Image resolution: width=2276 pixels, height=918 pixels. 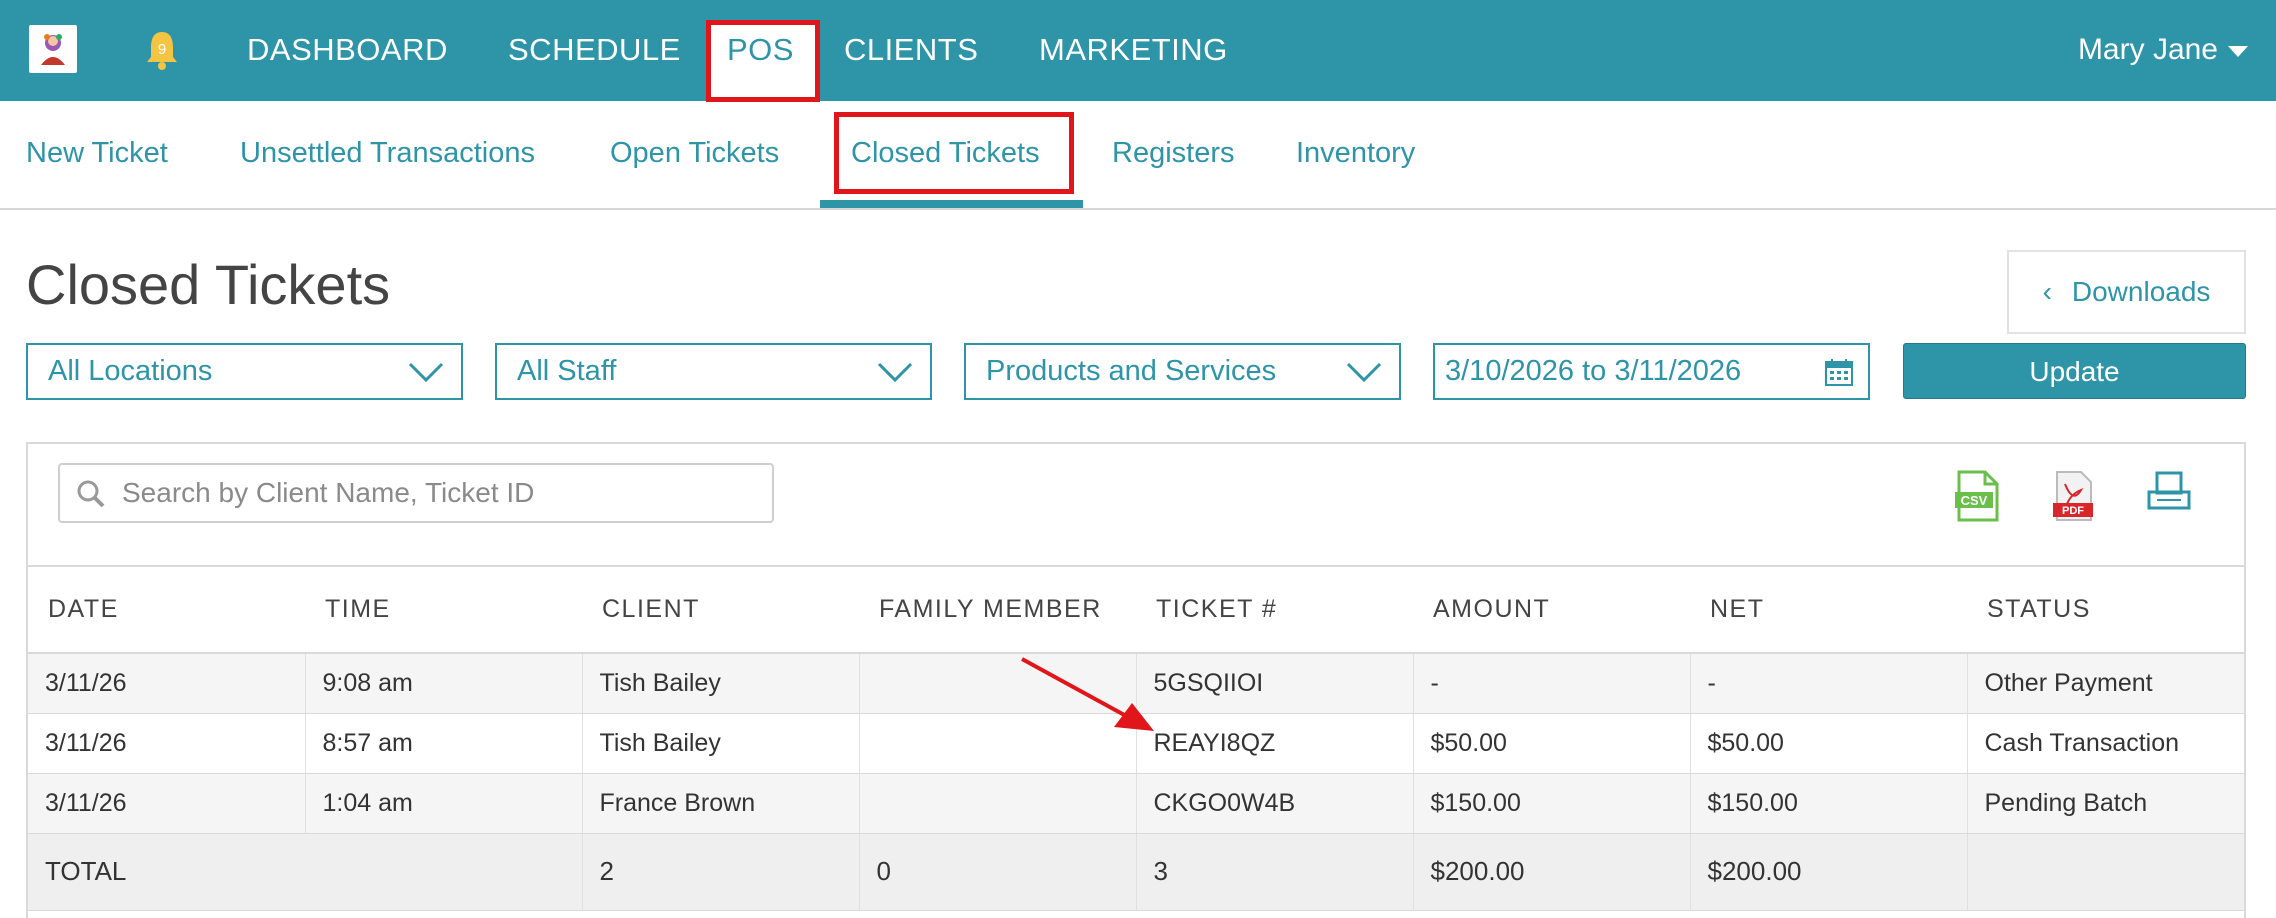 I want to click on downloads-button: ‹ Downloads, so click(x=2126, y=292).